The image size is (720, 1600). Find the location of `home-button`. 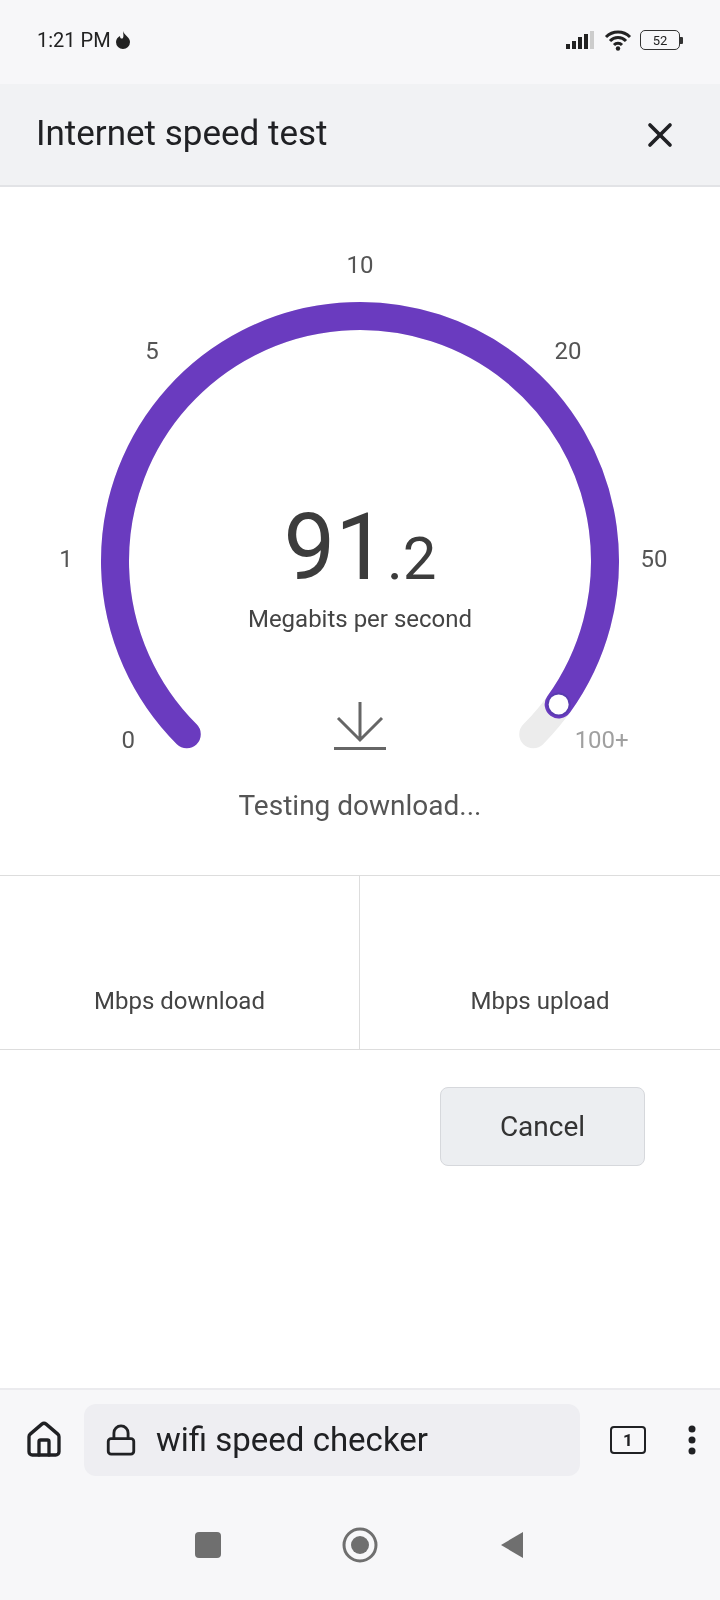

home-button is located at coordinates (44, 1440).